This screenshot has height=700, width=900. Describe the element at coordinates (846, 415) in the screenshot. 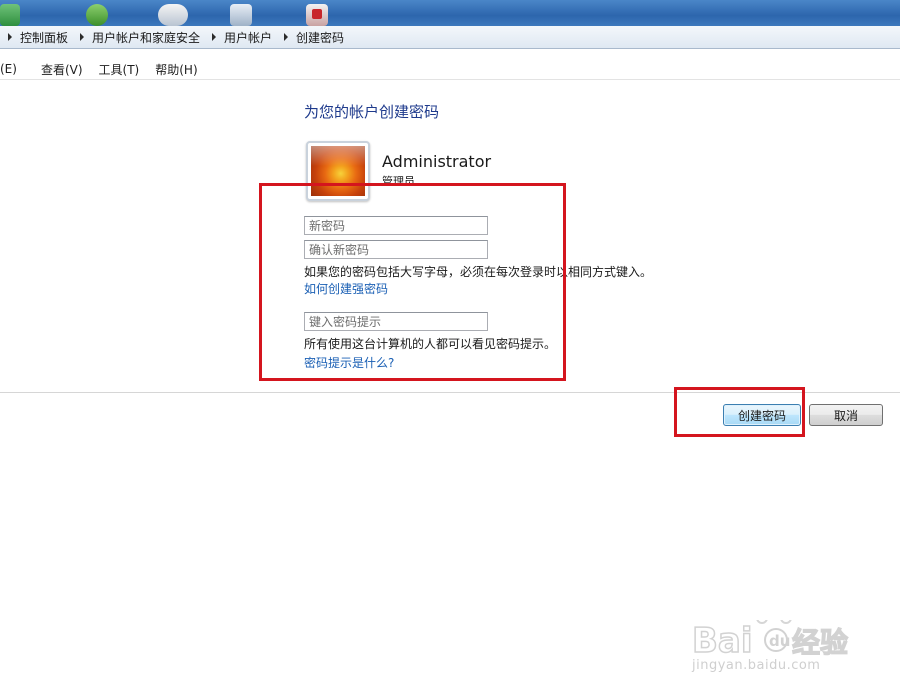

I see `cancel-button: 取消` at that location.